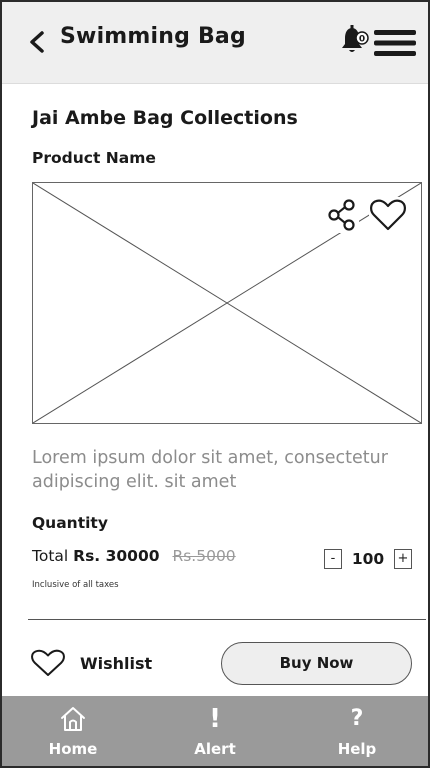  I want to click on notification-bell-icon: 0, so click(355, 40).